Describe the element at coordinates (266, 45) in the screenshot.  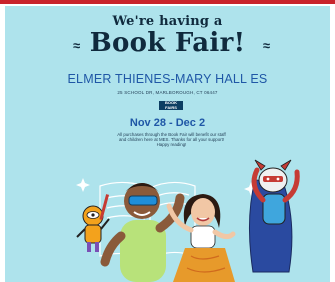
I see `decorative-squiggle-right: ≈` at that location.